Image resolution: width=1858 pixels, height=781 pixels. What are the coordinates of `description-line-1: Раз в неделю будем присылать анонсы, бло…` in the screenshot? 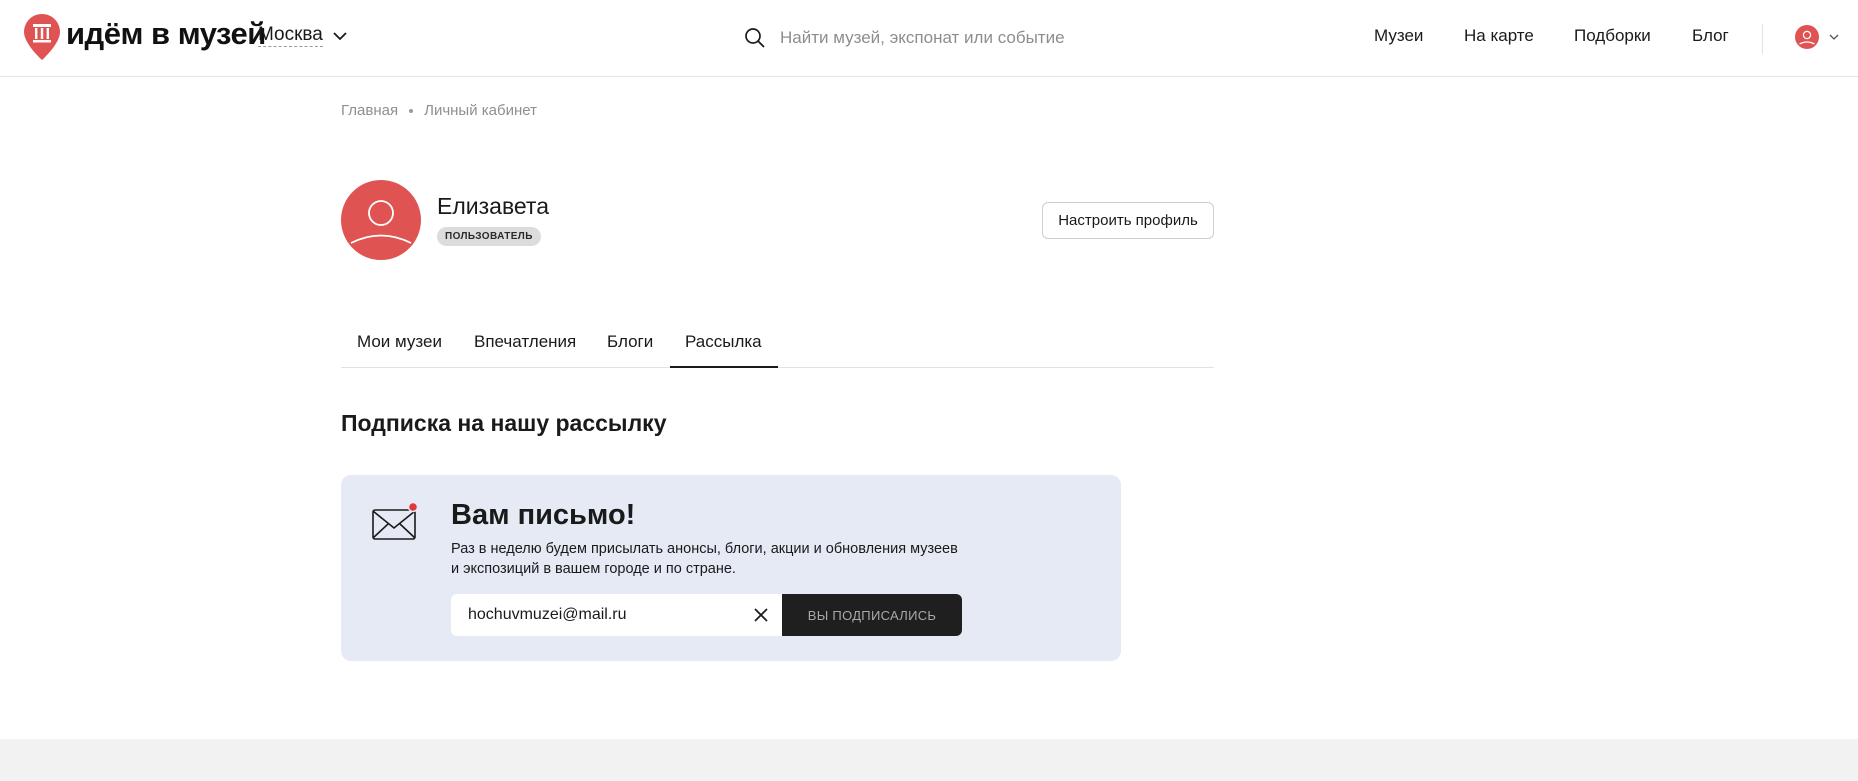 It's located at (704, 549).